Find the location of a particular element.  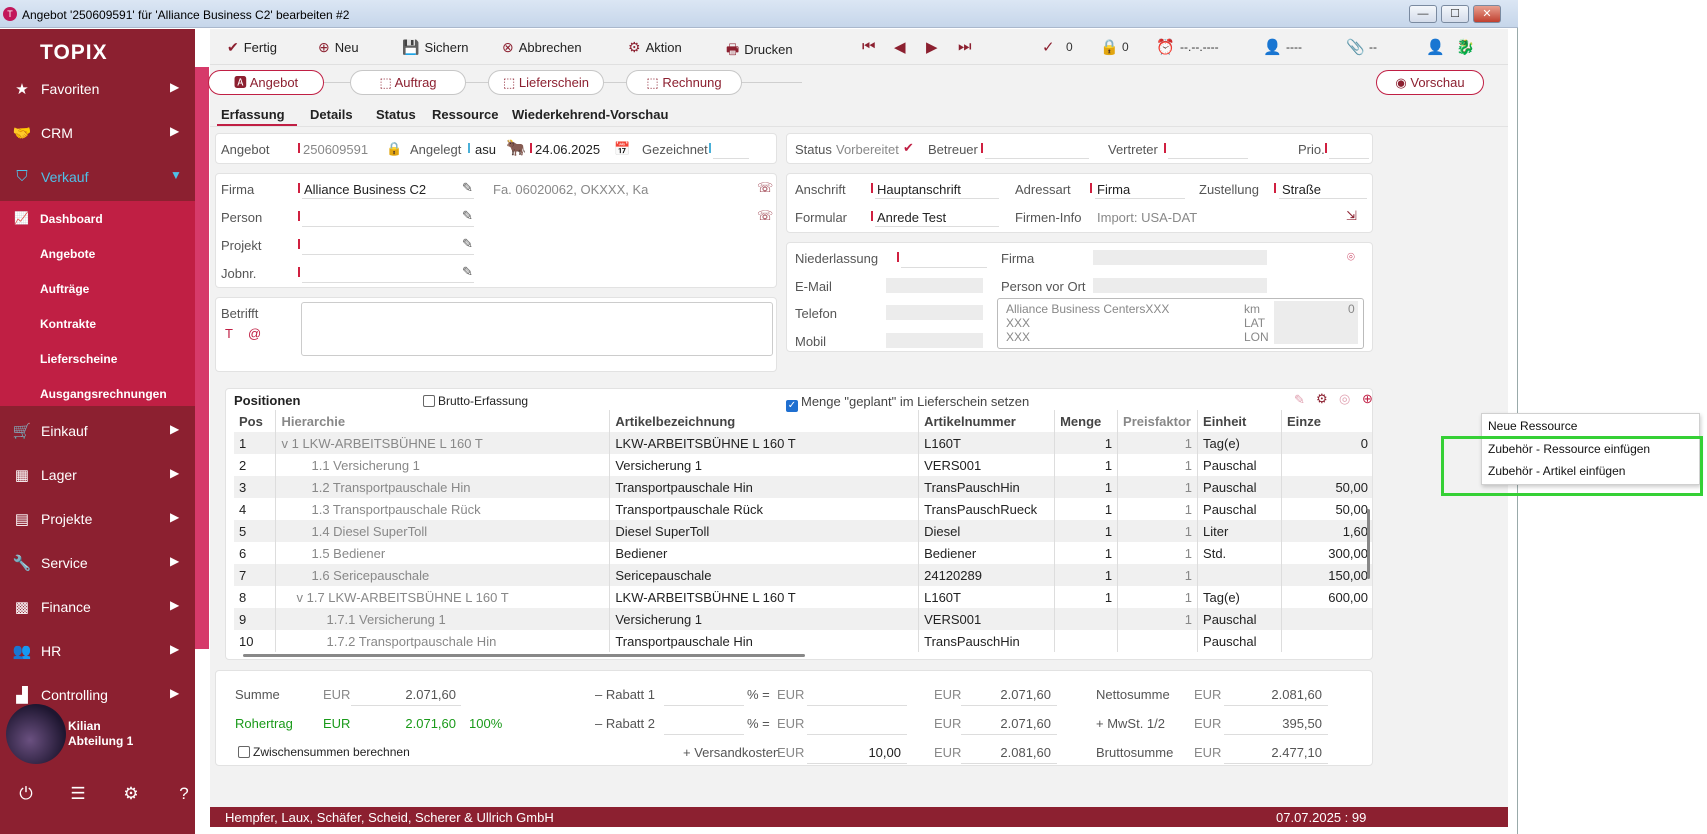

nav-service: 🔧 Service ▶ is located at coordinates (97, 563).